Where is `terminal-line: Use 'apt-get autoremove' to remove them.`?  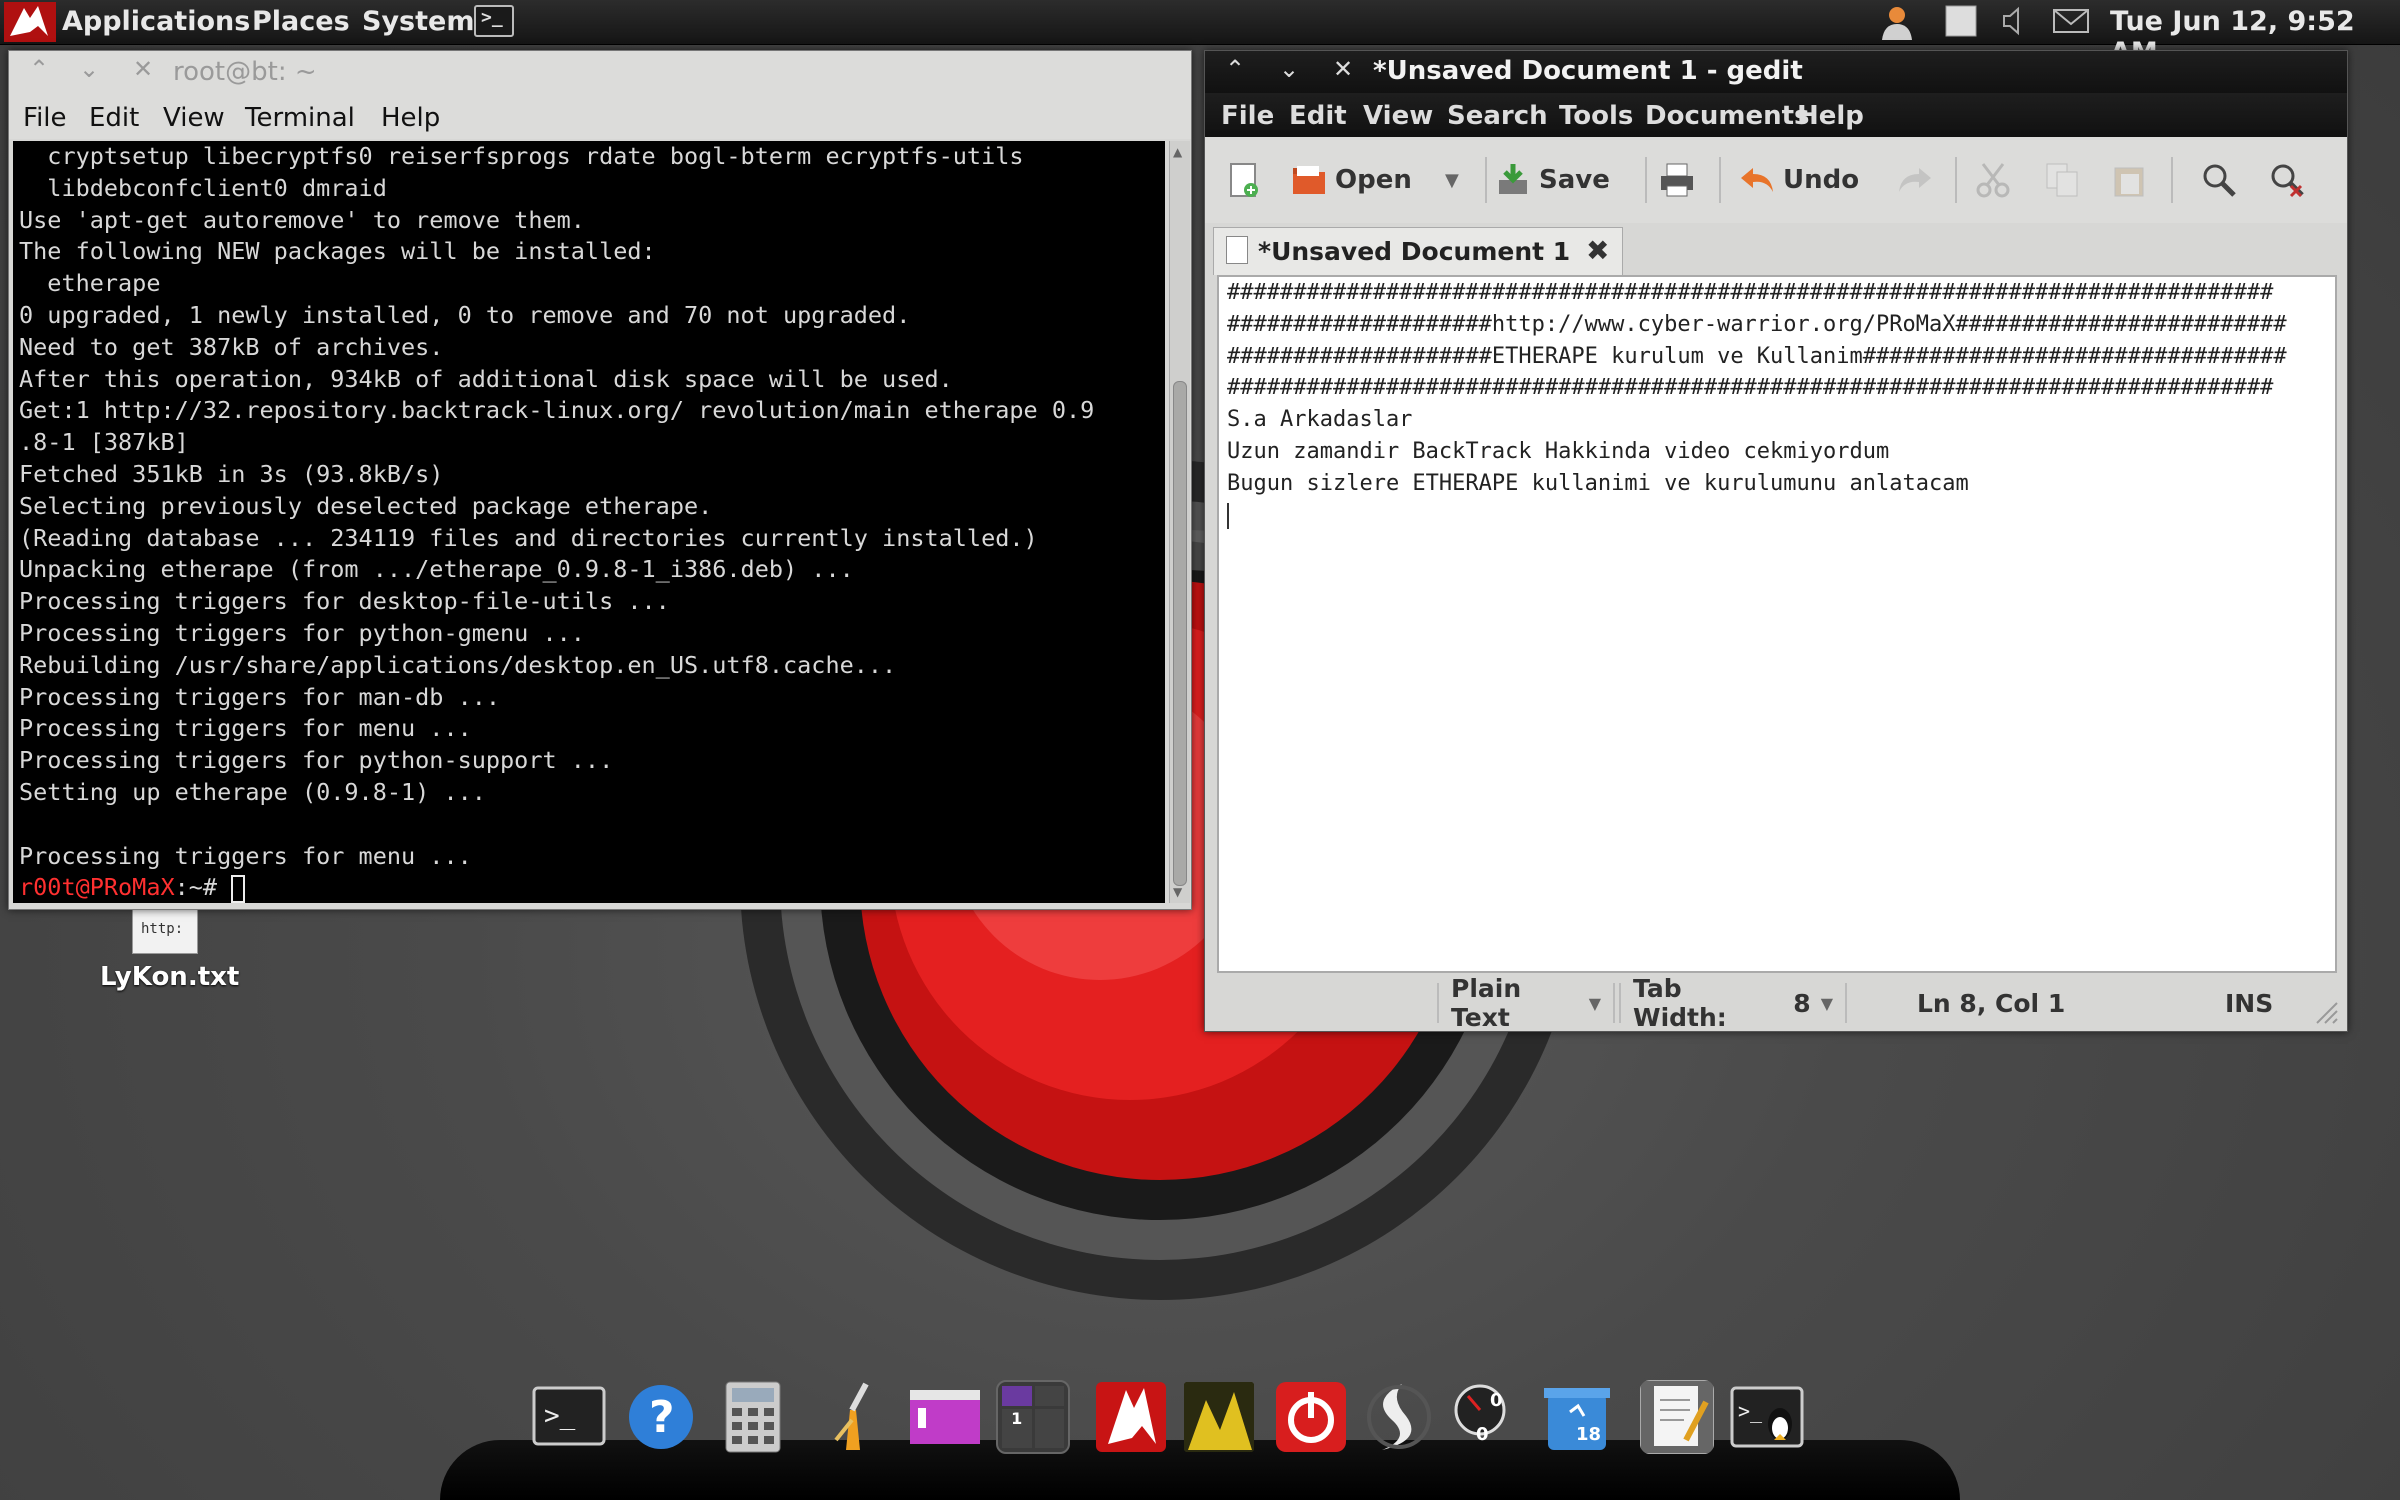 terminal-line: Use 'apt-get autoremove' to remove them. is located at coordinates (302, 219).